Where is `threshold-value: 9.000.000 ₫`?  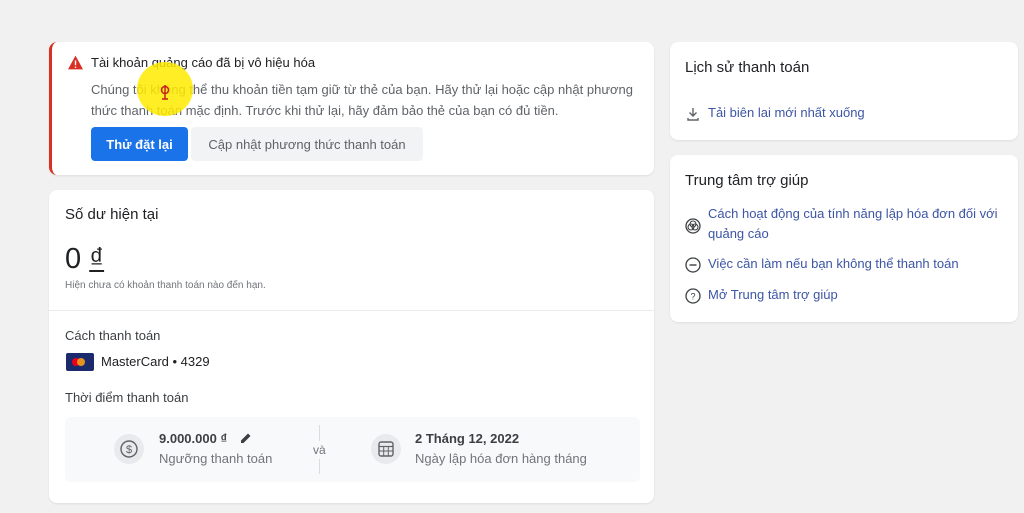
threshold-value: 9.000.000 ₫ is located at coordinates (193, 438).